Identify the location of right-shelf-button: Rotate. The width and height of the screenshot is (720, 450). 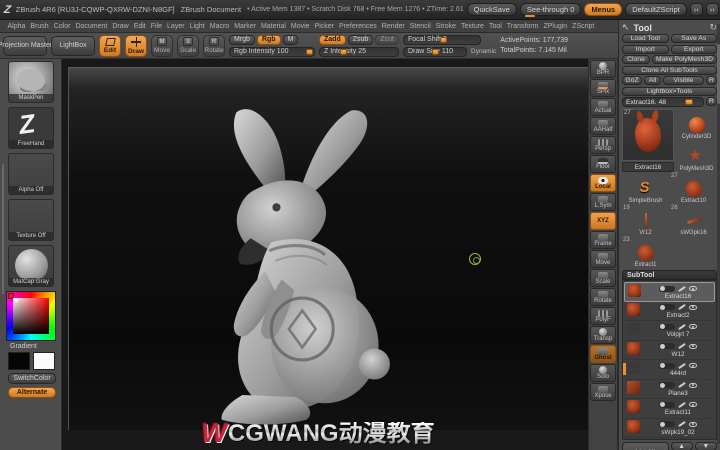
(603, 297).